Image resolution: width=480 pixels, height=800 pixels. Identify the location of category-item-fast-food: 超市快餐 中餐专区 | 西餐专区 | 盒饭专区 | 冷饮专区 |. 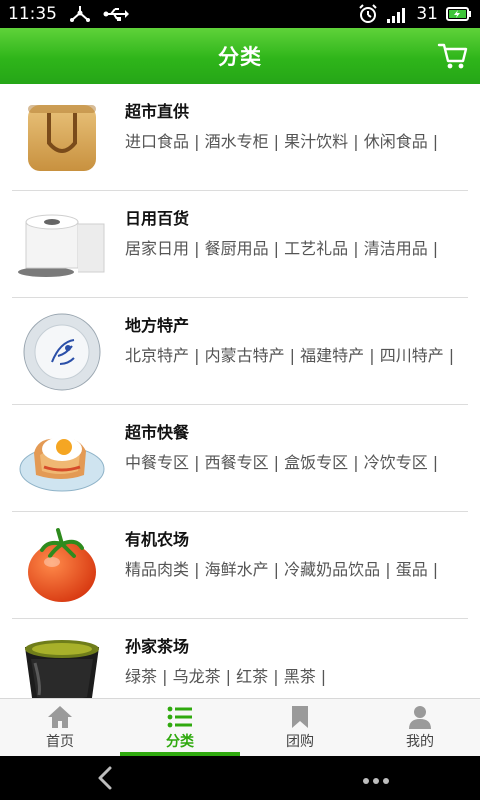
(240, 458).